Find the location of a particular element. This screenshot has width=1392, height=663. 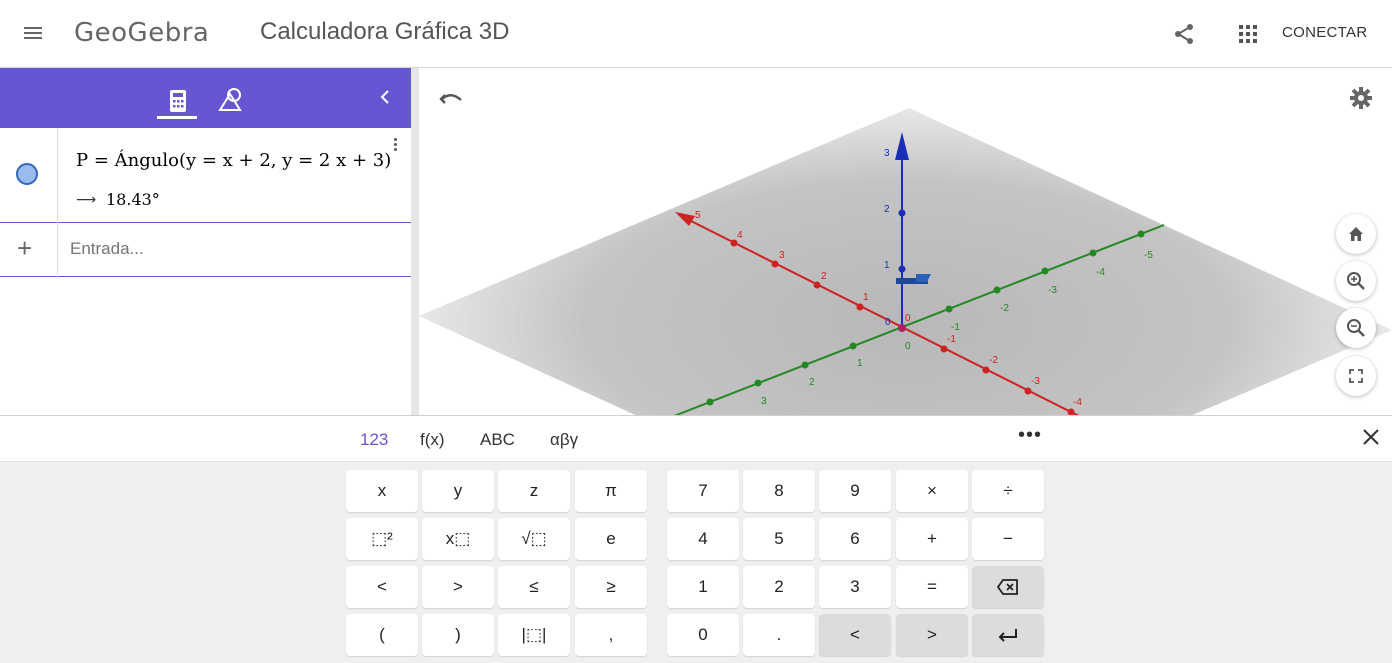

undo-icon is located at coordinates (452, 98).